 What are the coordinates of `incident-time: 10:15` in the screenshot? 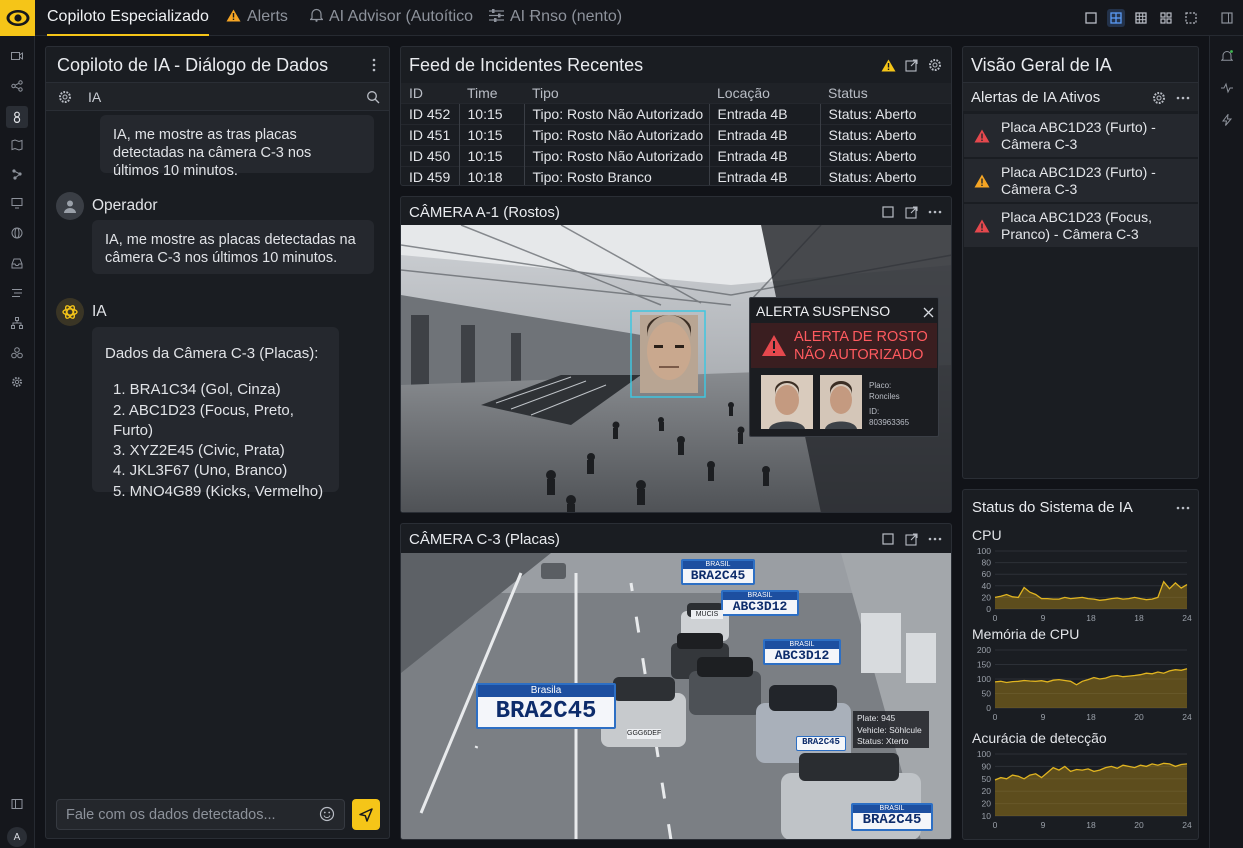 It's located at (491, 113).